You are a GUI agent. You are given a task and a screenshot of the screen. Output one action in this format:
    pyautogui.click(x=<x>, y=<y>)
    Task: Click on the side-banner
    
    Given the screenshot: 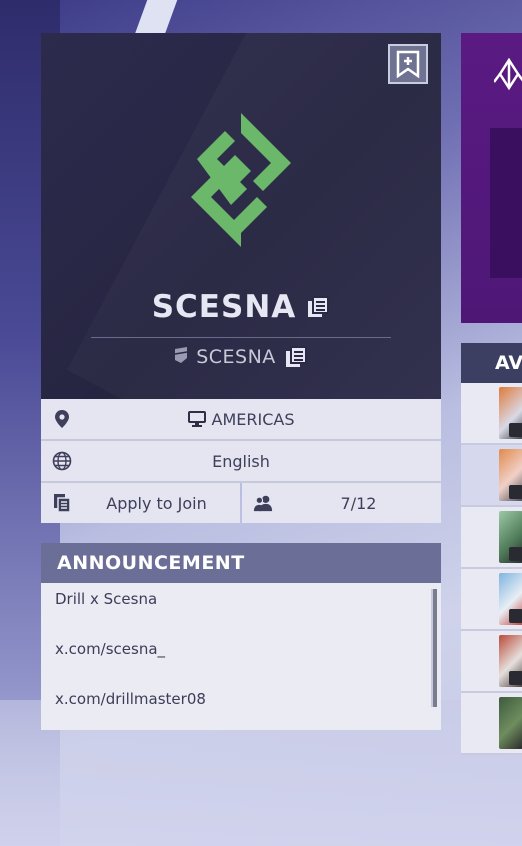 What is the action you would take?
    pyautogui.click(x=491, y=178)
    